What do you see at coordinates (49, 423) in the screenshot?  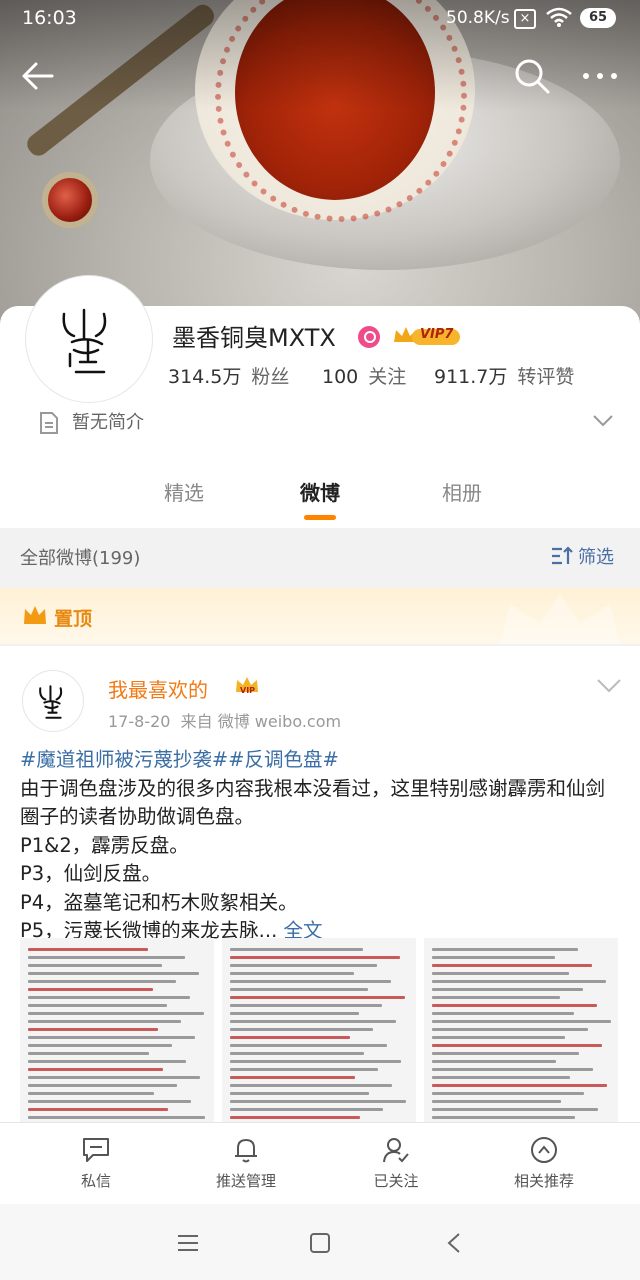 I see `doc-icon` at bounding box center [49, 423].